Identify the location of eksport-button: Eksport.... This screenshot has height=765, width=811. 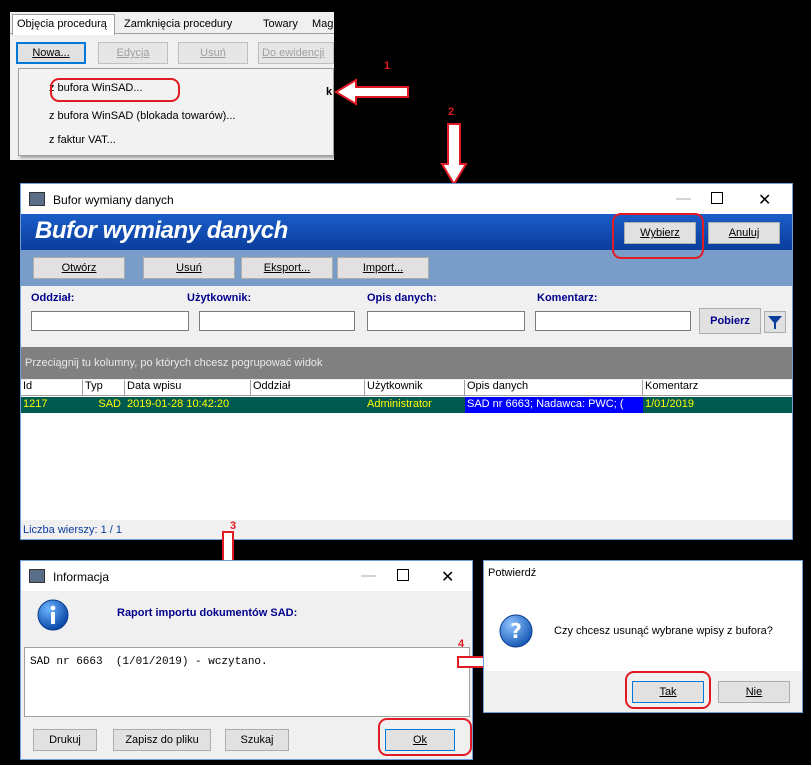
(287, 268).